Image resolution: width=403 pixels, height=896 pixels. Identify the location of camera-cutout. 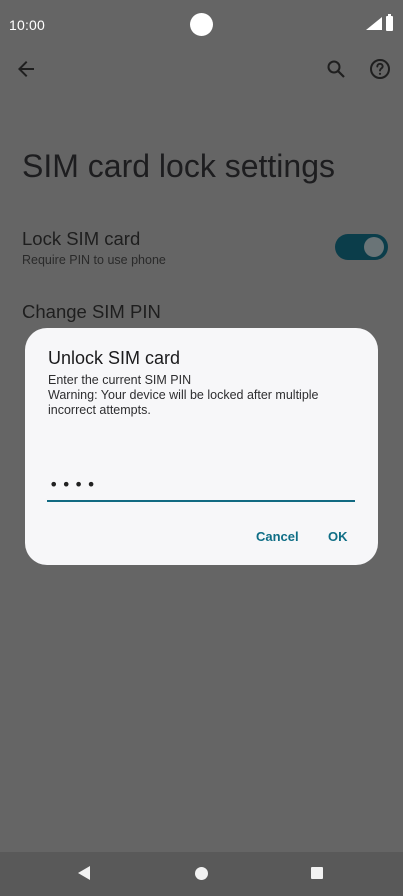
(201, 24).